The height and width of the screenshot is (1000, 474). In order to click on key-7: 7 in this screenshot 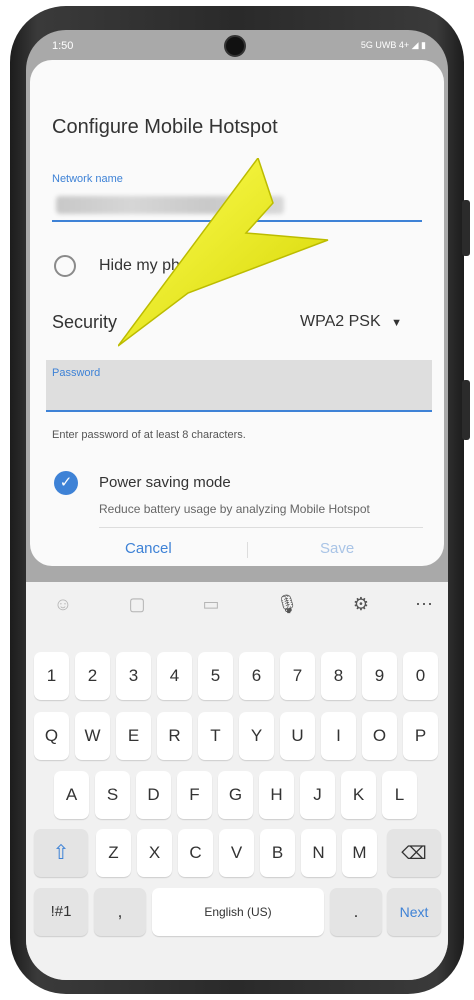, I will do `click(297, 676)`.